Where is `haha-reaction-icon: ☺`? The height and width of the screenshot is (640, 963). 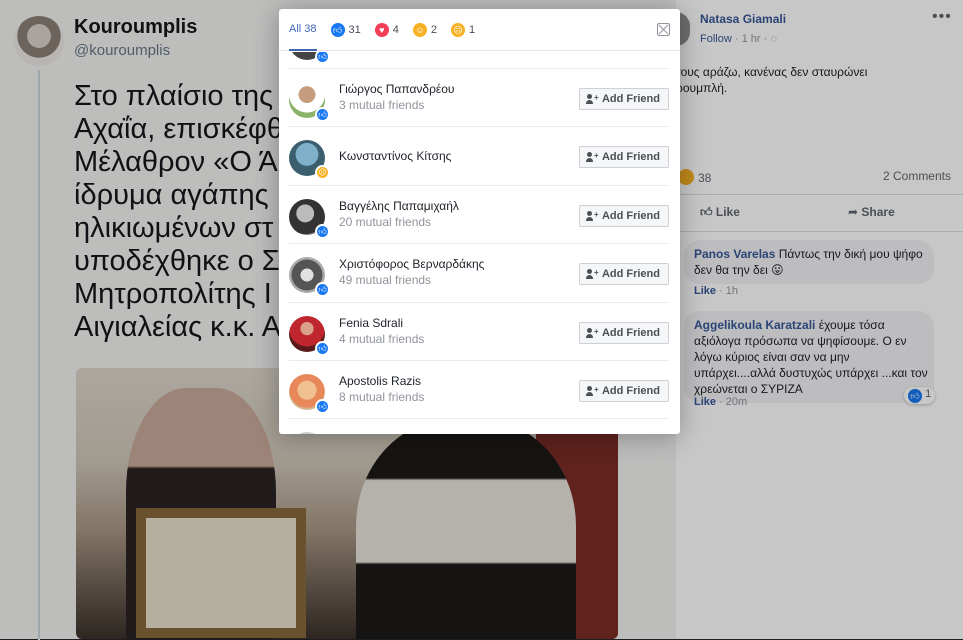 haha-reaction-icon: ☺ is located at coordinates (419, 29).